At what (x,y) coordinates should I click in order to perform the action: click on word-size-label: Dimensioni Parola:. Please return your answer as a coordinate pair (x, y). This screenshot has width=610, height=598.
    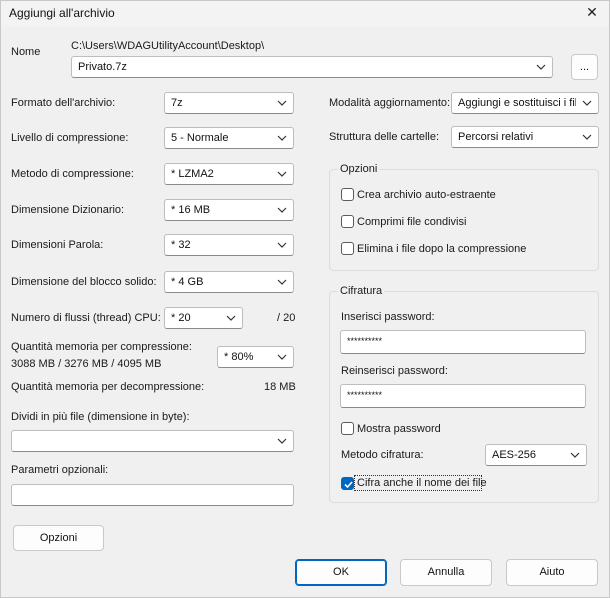
    Looking at the image, I should click on (57, 245).